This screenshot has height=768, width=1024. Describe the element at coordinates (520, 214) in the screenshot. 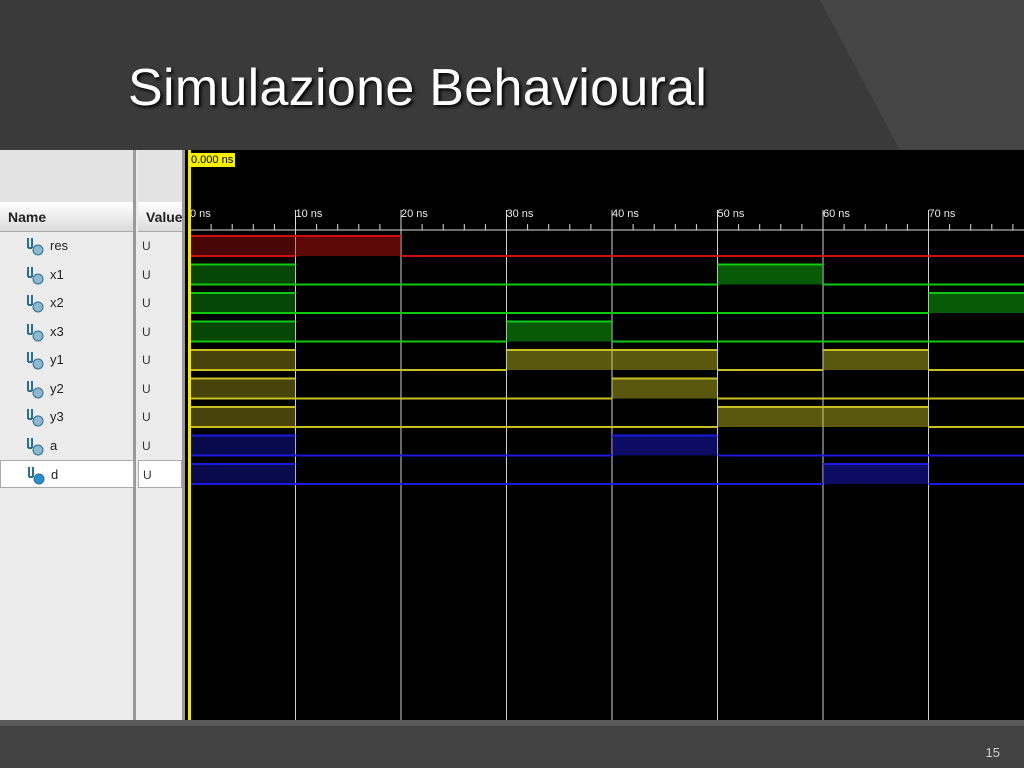

I see `ruler-tick-label: 30 ns` at that location.